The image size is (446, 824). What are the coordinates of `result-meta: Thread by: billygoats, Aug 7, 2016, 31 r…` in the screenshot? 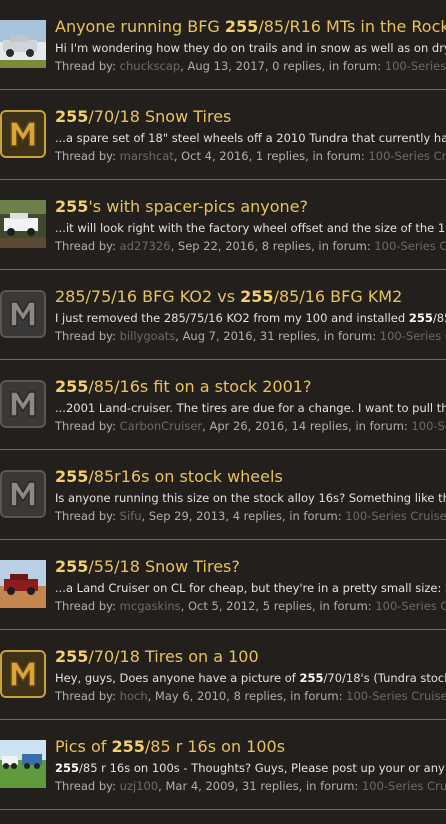 It's located at (250, 336).